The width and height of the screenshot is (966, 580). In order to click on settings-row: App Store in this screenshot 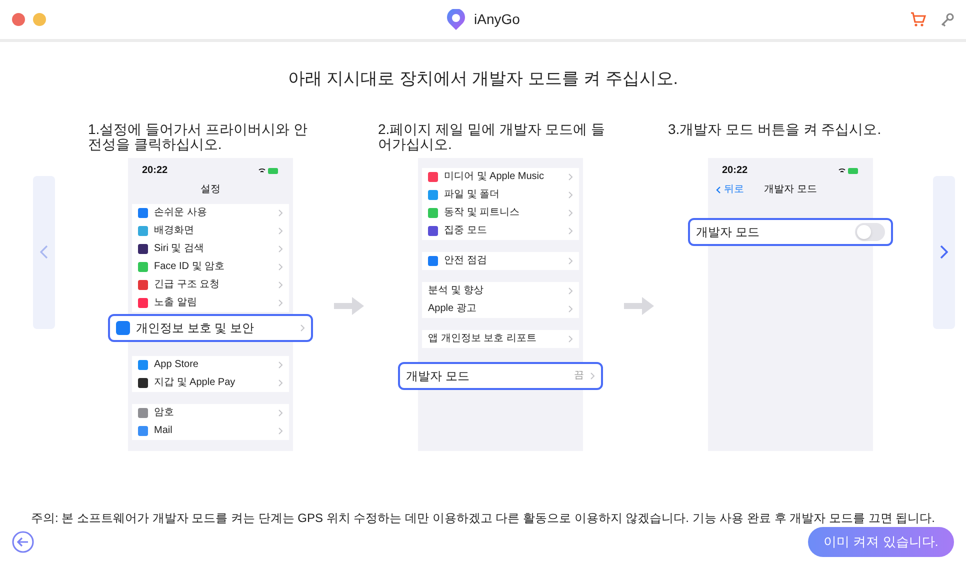, I will do `click(210, 365)`.